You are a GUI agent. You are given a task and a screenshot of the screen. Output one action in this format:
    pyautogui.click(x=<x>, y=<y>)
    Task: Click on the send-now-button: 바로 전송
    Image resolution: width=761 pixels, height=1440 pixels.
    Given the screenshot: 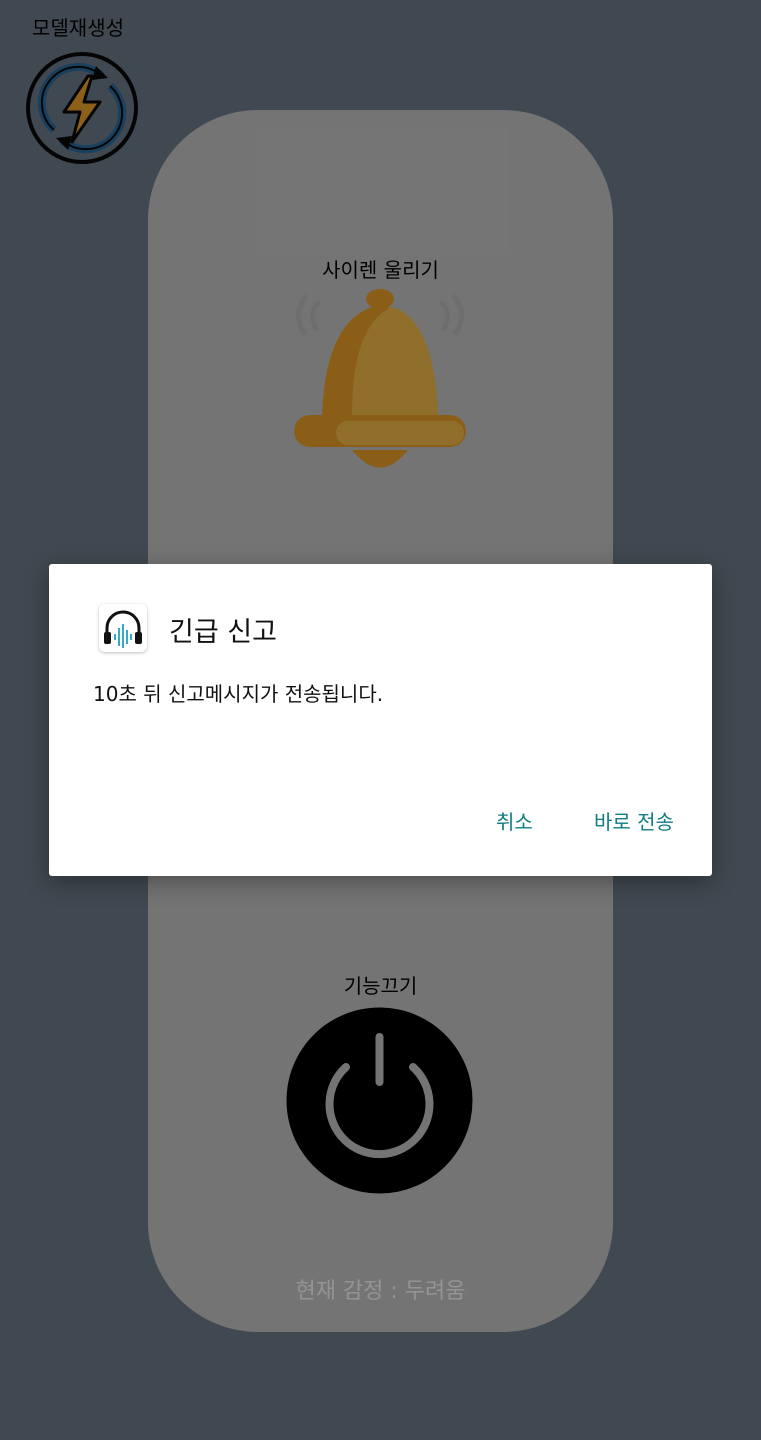 What is the action you would take?
    pyautogui.click(x=634, y=820)
    